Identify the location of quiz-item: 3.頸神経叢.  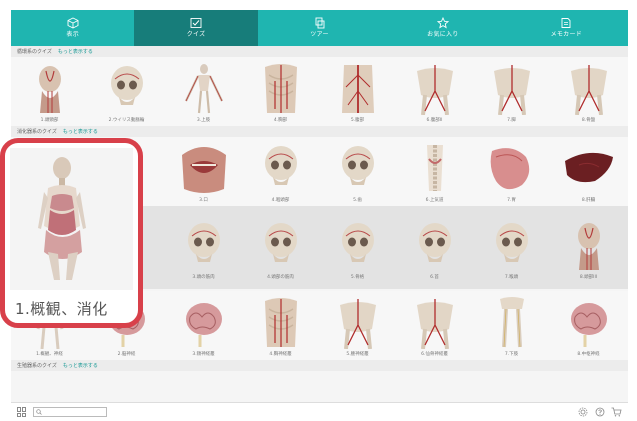
(203, 325).